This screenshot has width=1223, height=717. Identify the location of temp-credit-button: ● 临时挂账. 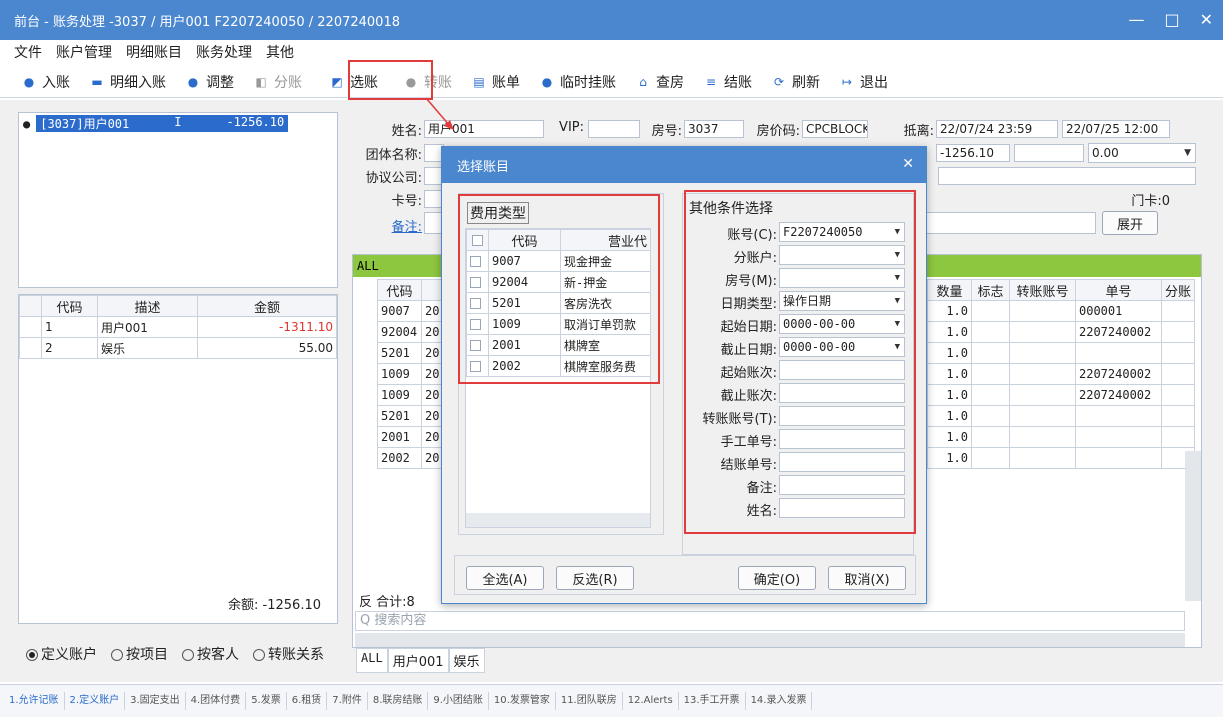
(578, 82).